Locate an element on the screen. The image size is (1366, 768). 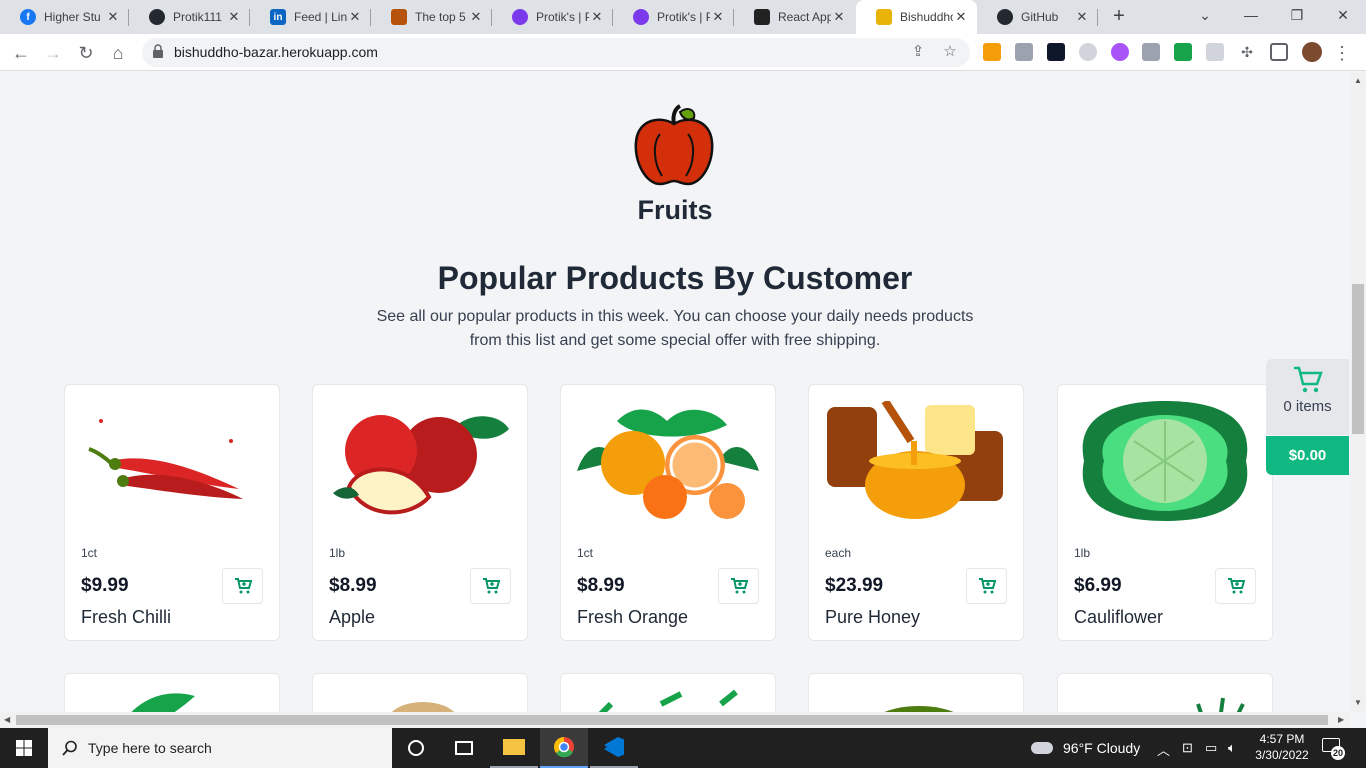
volume-icon: 🔈︎ is located at coordinates (1232, 748).